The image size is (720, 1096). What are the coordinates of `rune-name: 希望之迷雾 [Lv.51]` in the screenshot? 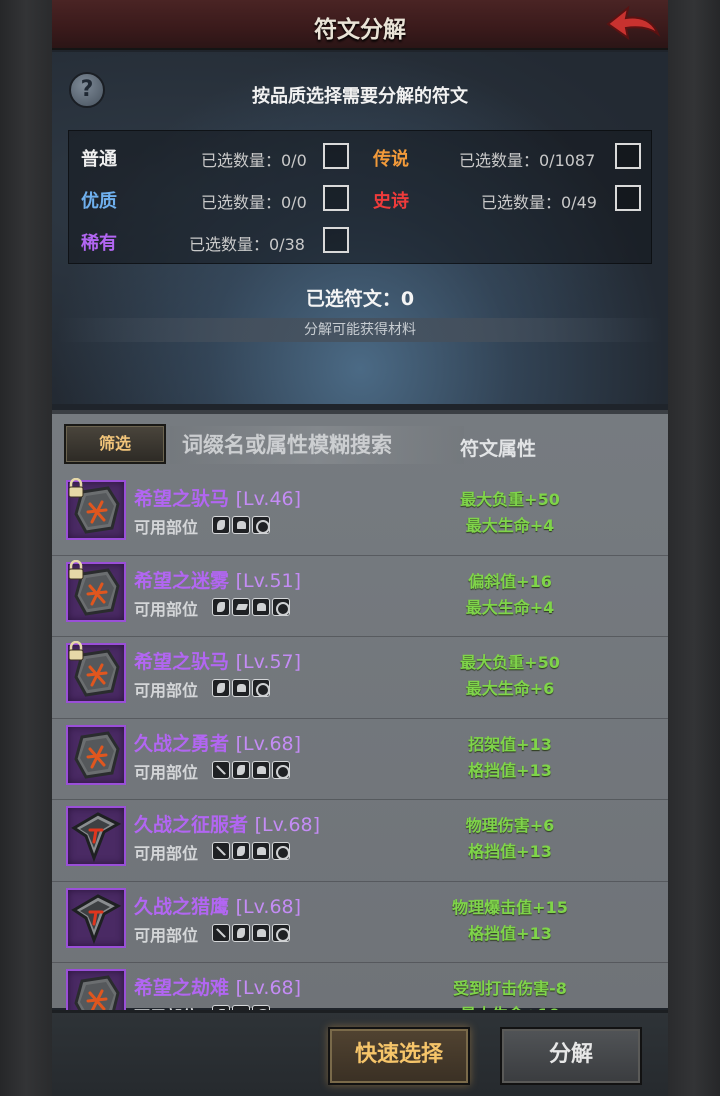 It's located at (217, 579).